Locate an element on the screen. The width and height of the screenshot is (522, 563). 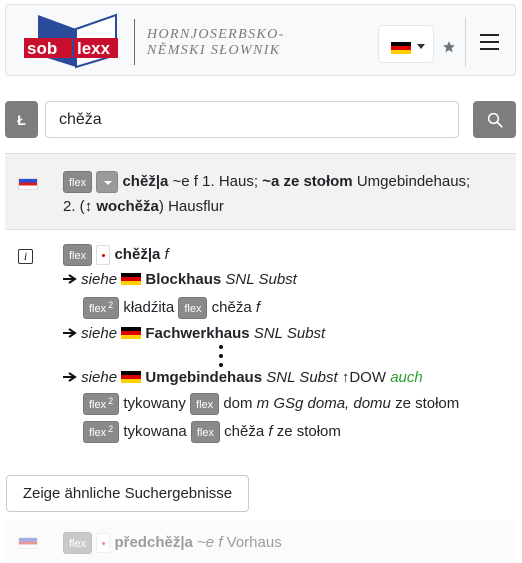
svg-text: sob is located at coordinates (42, 48).